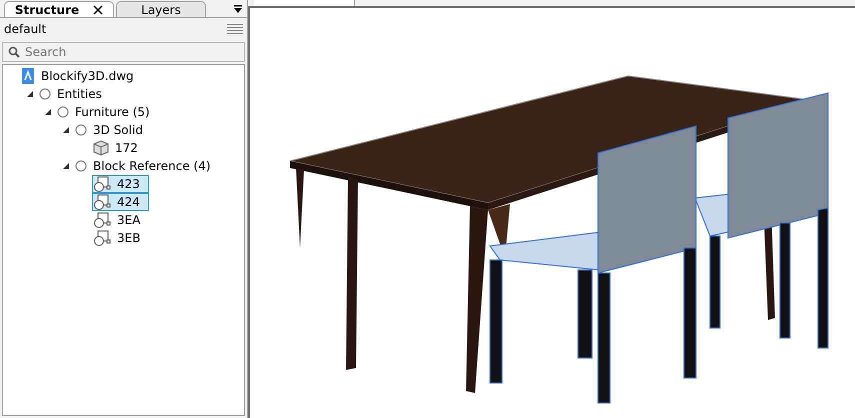 The width and height of the screenshot is (855, 418). I want to click on close-icon, so click(98, 9).